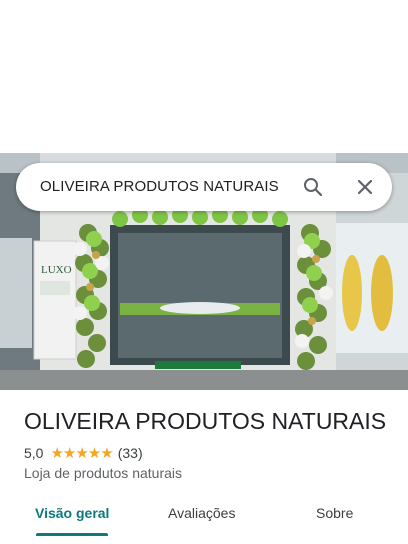  Describe the element at coordinates (130, 453) in the screenshot. I see `review-count: (33)` at that location.